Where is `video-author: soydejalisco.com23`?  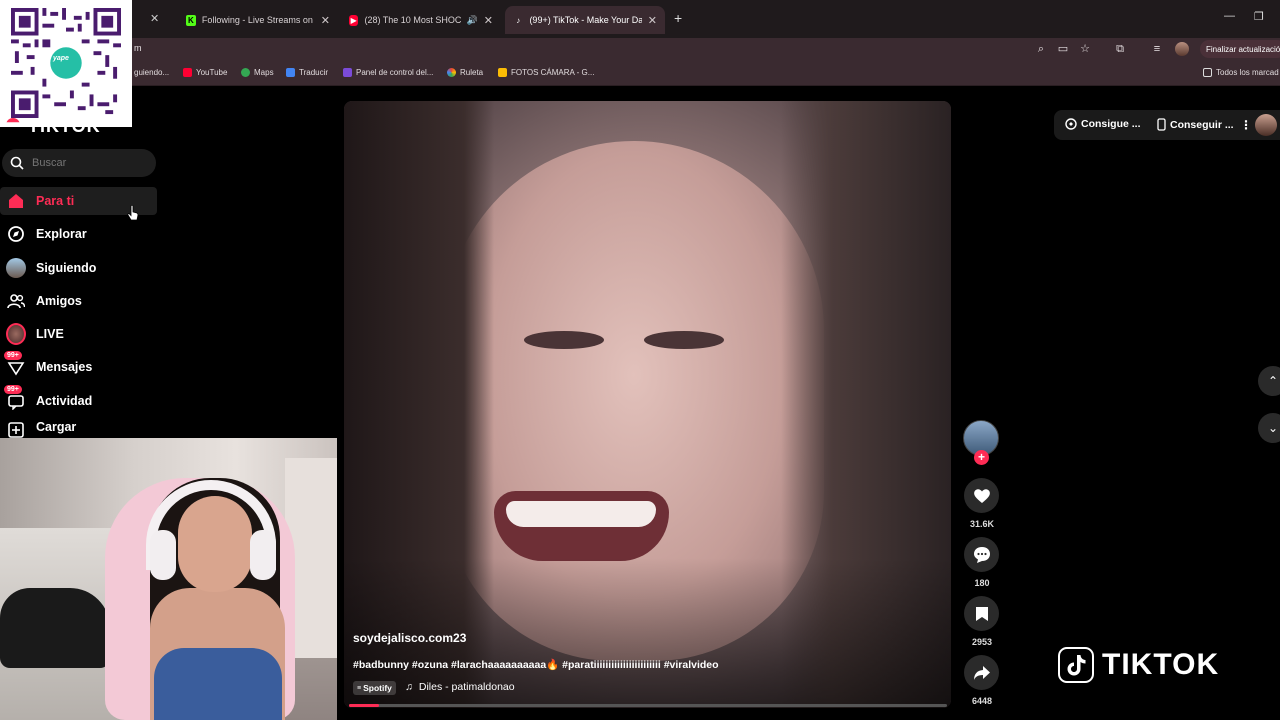 video-author: soydejalisco.com23 is located at coordinates (409, 638).